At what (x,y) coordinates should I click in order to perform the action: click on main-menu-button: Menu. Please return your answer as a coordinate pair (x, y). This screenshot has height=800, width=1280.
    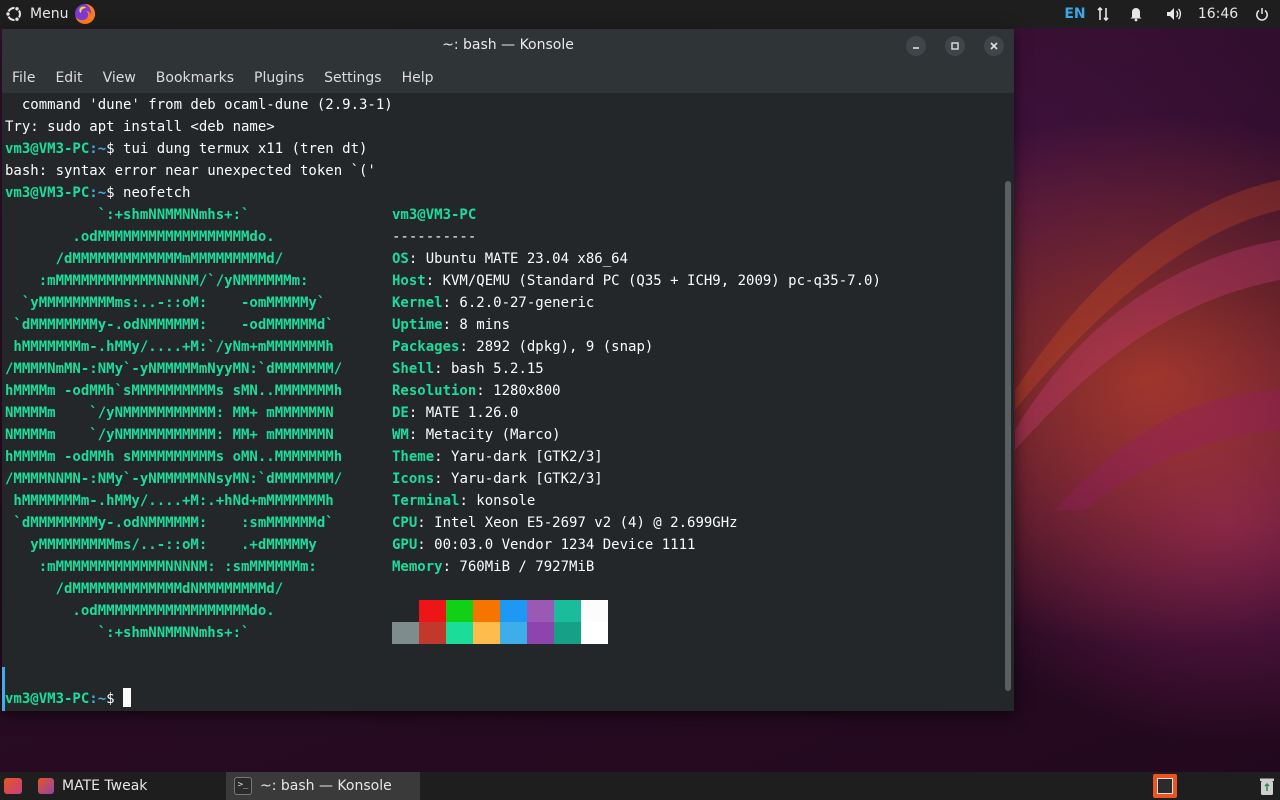
    Looking at the image, I should click on (36, 14).